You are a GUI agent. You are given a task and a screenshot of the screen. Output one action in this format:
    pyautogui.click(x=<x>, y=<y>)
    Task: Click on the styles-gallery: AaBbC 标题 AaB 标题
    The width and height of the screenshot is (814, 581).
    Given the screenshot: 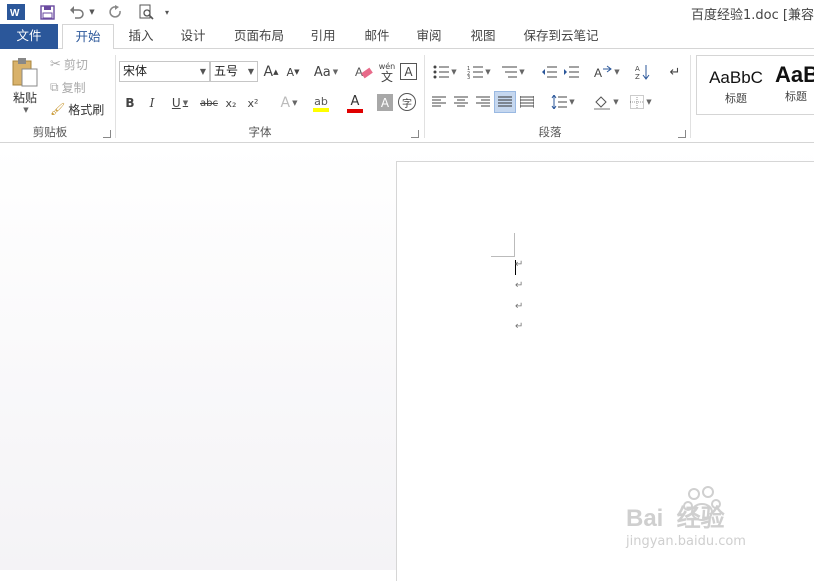 What is the action you would take?
    pyautogui.click(x=755, y=85)
    